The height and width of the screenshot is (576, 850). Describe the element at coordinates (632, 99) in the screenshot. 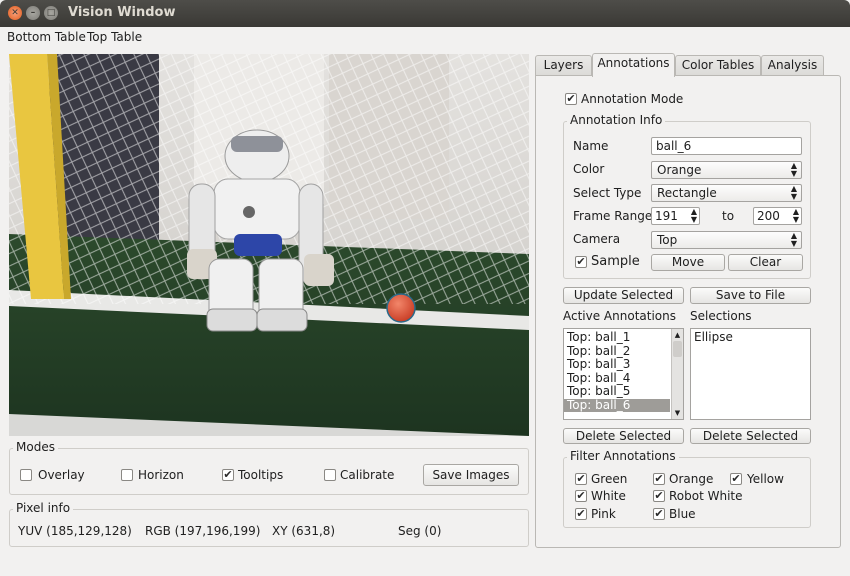

I see `annotation-mode-label: Annotation Mode` at that location.